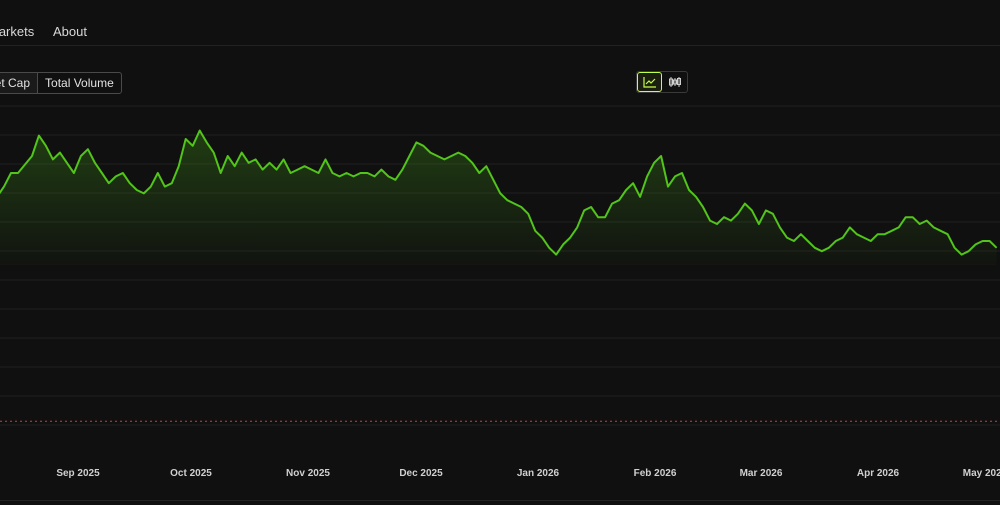 The height and width of the screenshot is (505, 1000). I want to click on metric-tabs: Market Cap Total Volume, so click(61, 83).